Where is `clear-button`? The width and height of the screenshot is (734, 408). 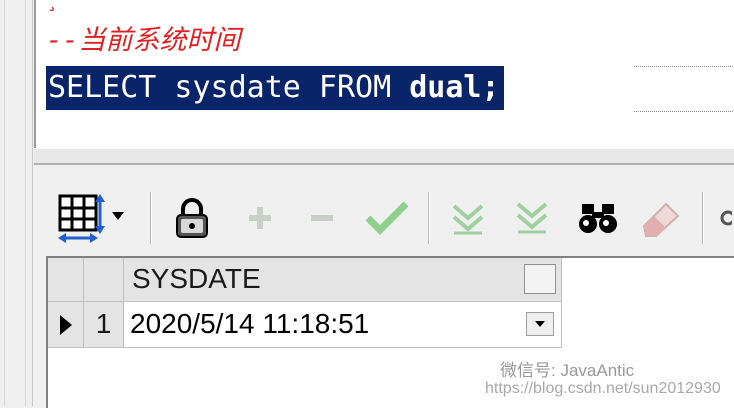 clear-button is located at coordinates (661, 218).